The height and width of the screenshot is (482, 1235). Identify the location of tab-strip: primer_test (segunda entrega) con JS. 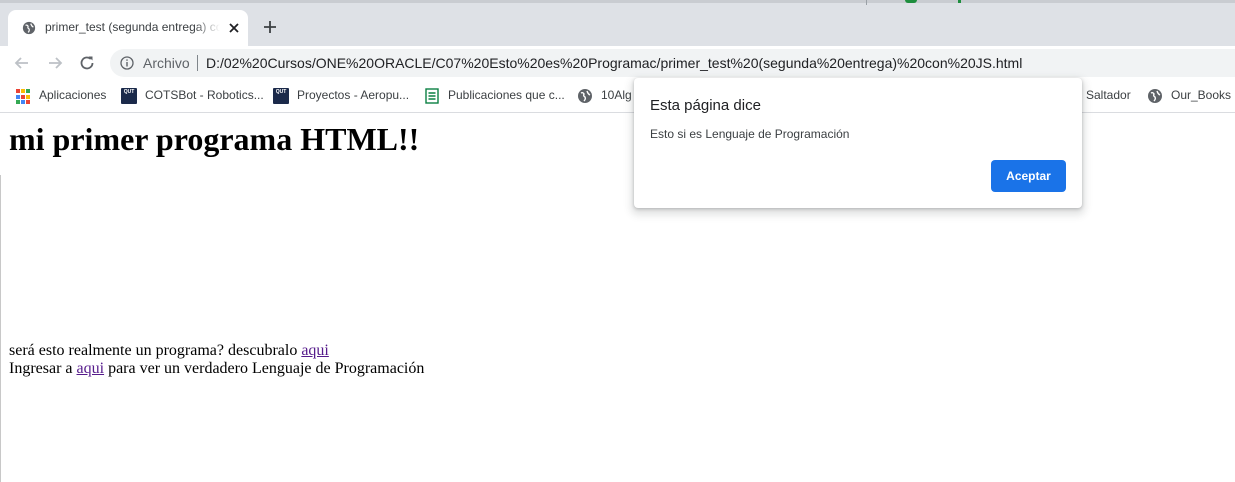
(617, 23).